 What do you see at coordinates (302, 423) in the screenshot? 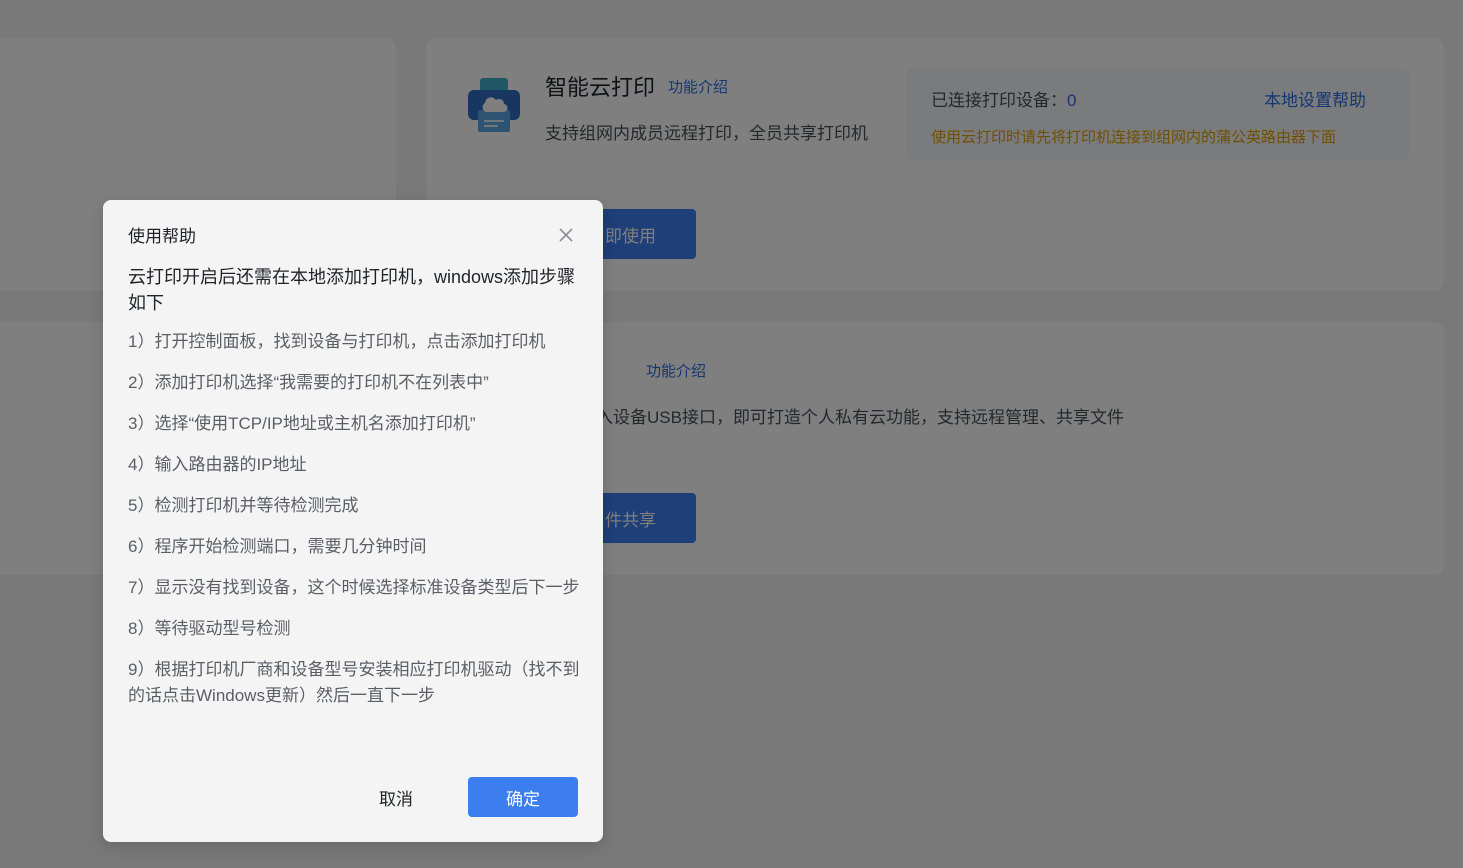
I see `help-step: 3）选择“使用TCP/IP地址或主机名添加打印机”` at bounding box center [302, 423].